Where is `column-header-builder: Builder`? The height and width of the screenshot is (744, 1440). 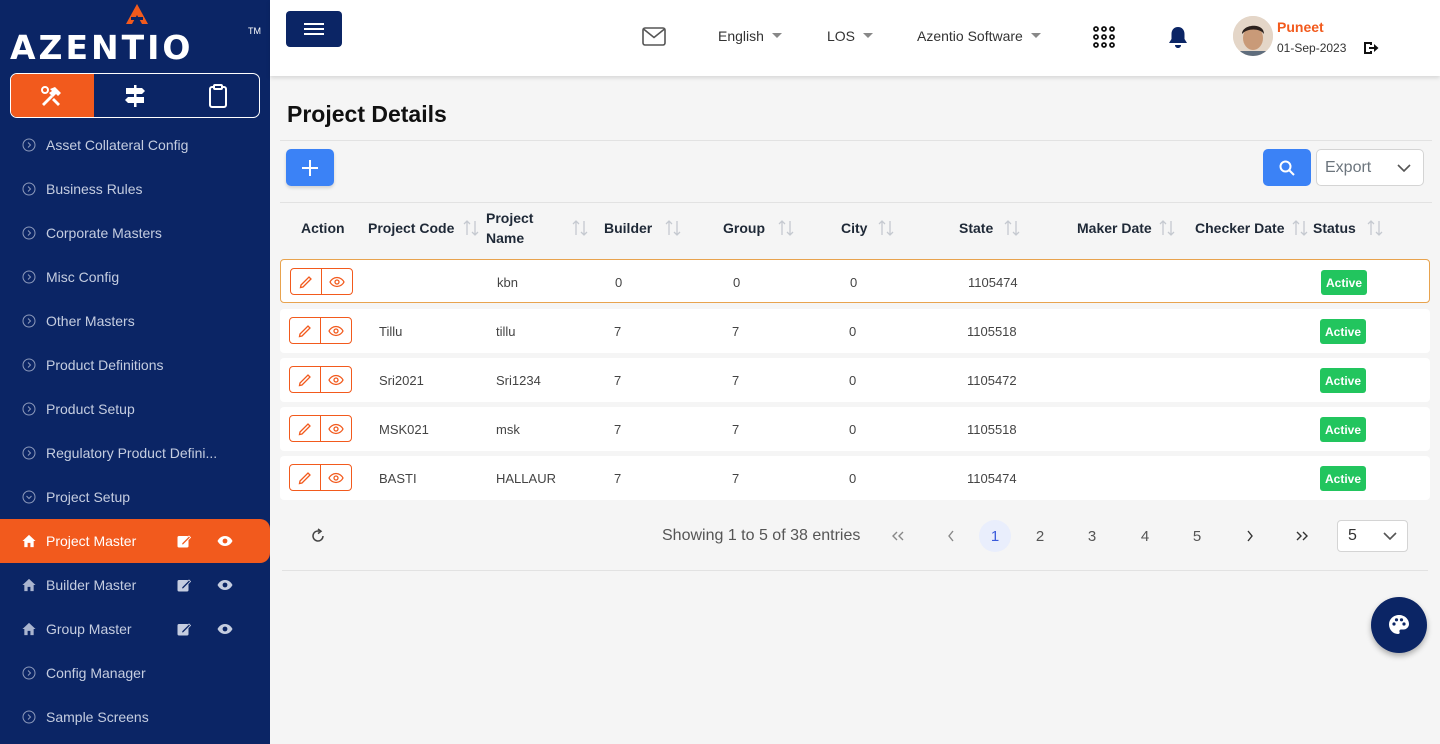
column-header-builder: Builder is located at coordinates (643, 228).